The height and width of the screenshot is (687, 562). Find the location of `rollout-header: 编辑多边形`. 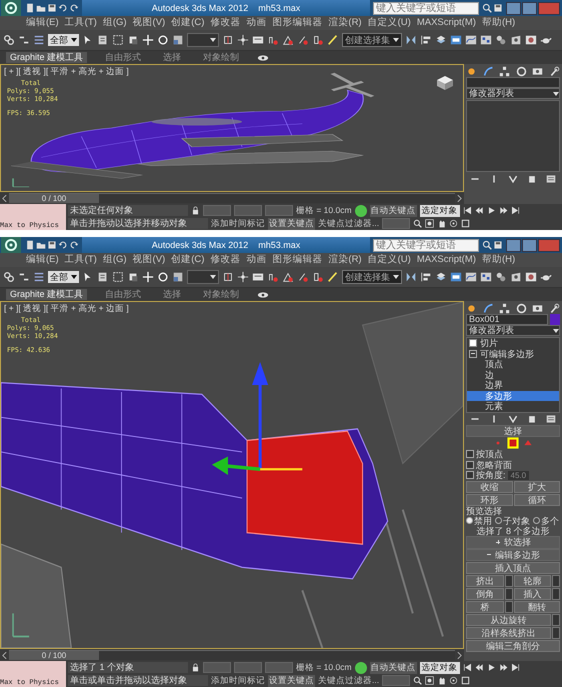

rollout-header: 编辑多边形 is located at coordinates (513, 554).